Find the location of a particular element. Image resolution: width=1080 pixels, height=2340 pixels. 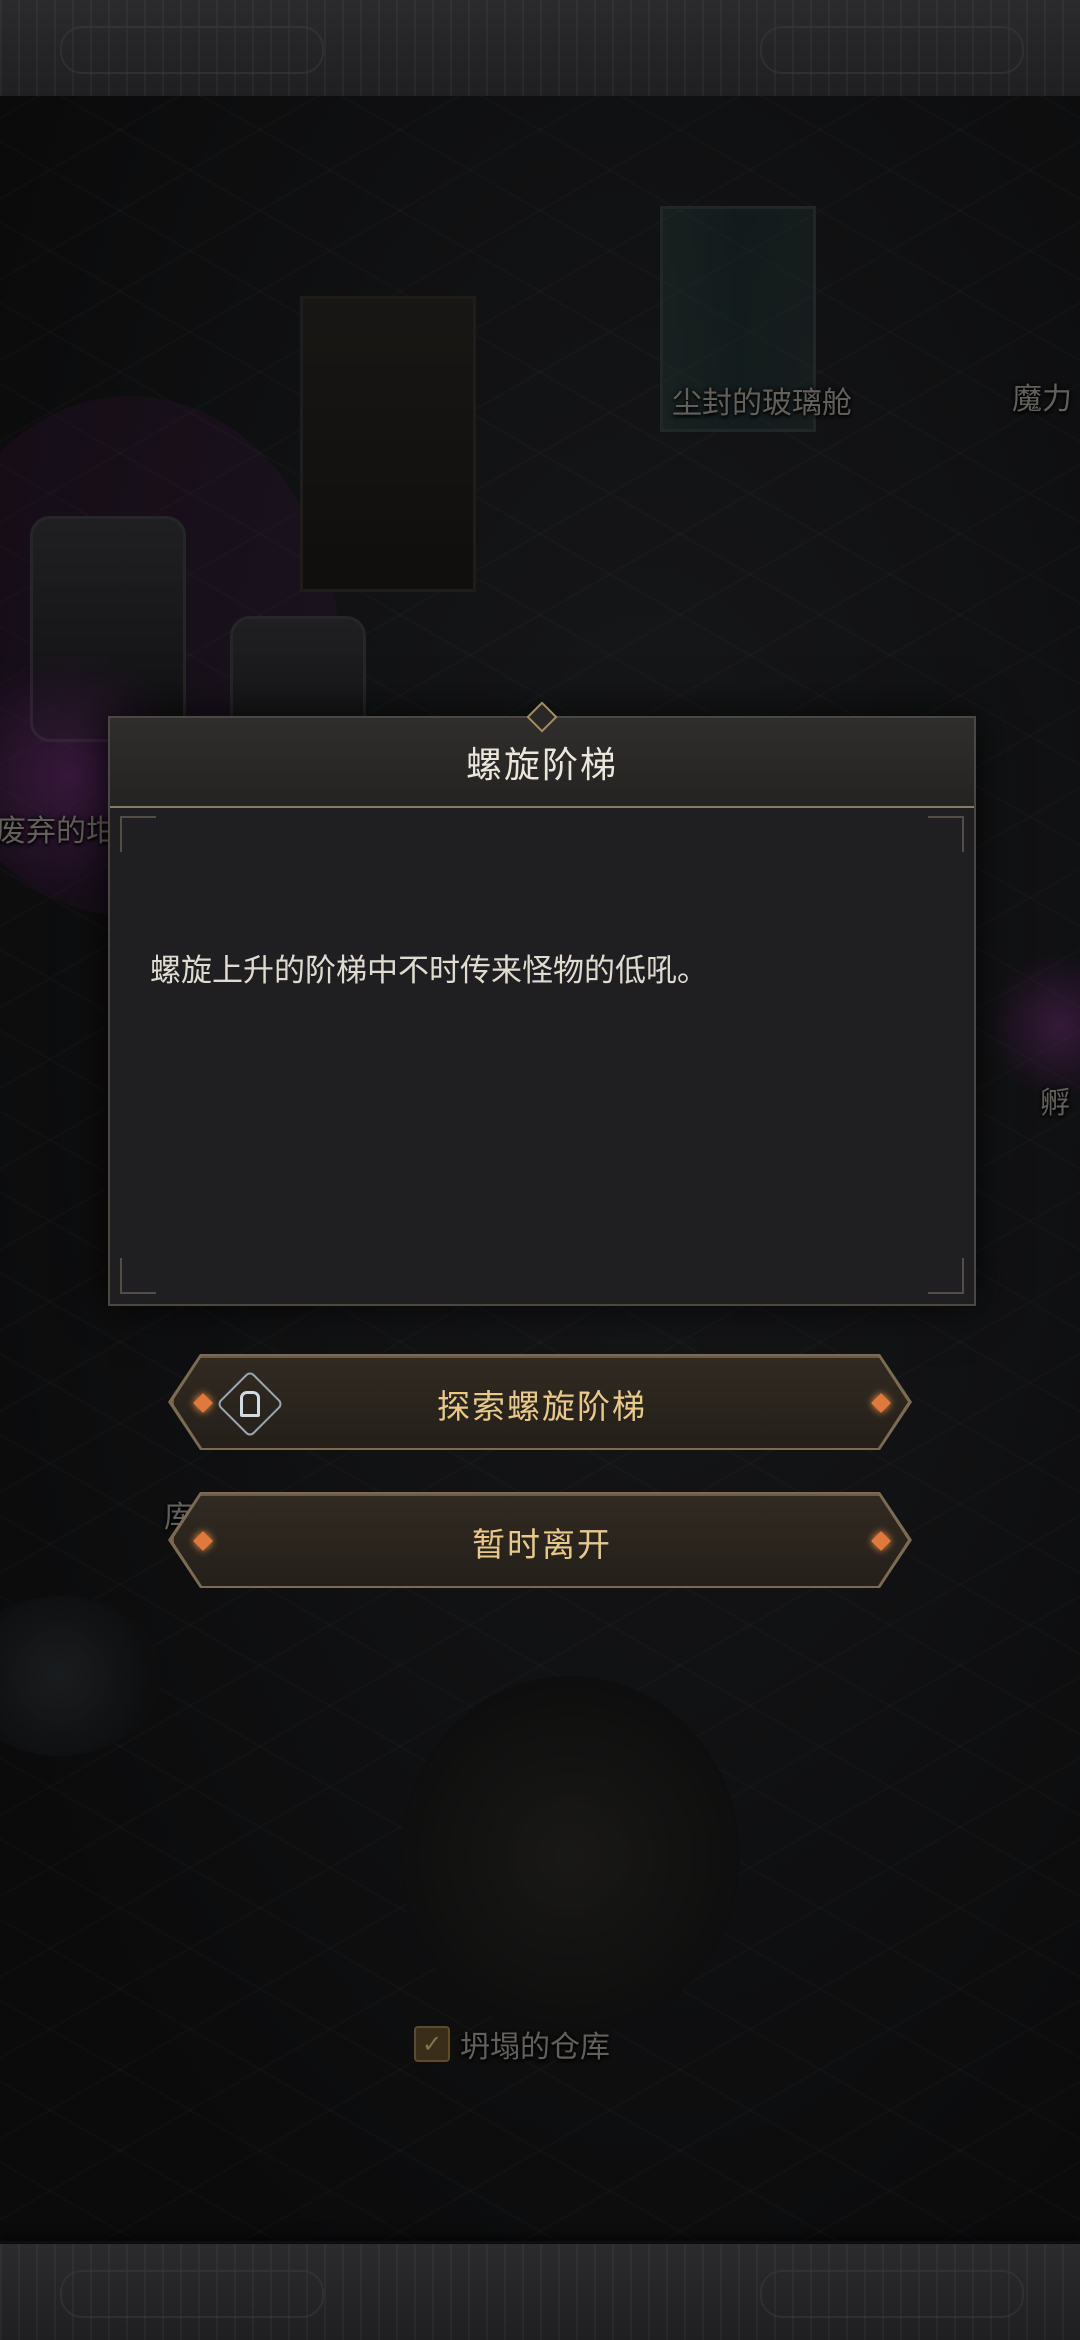

dialog-title: 螺旋阶梯 is located at coordinates (541, 765).